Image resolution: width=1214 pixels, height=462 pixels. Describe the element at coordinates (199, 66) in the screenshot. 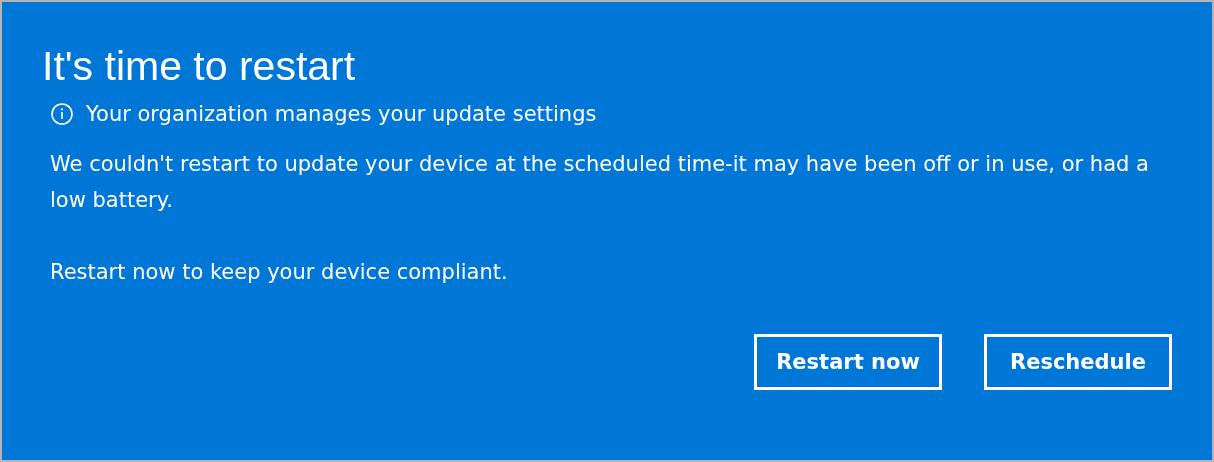

I see `dialog-title: It's time to restart` at that location.